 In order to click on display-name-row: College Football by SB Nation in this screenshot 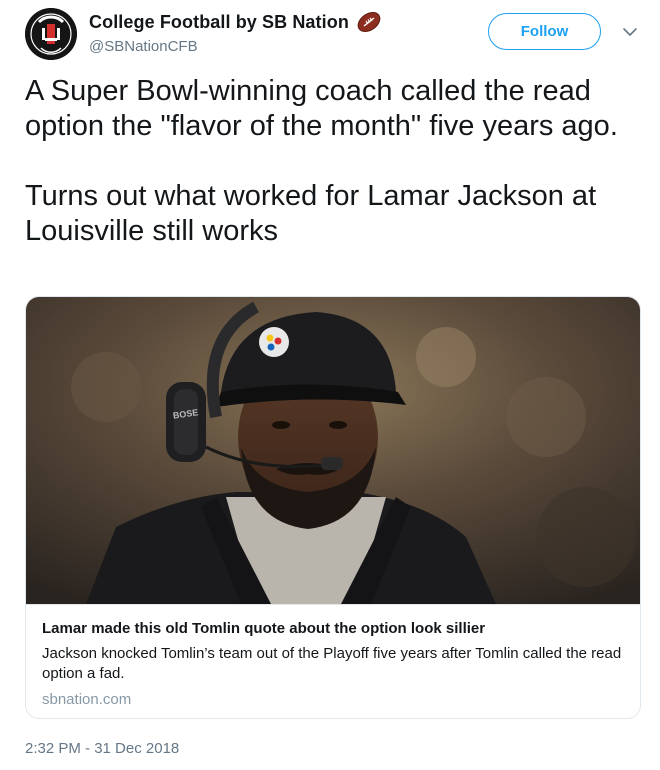, I will do `click(235, 22)`.